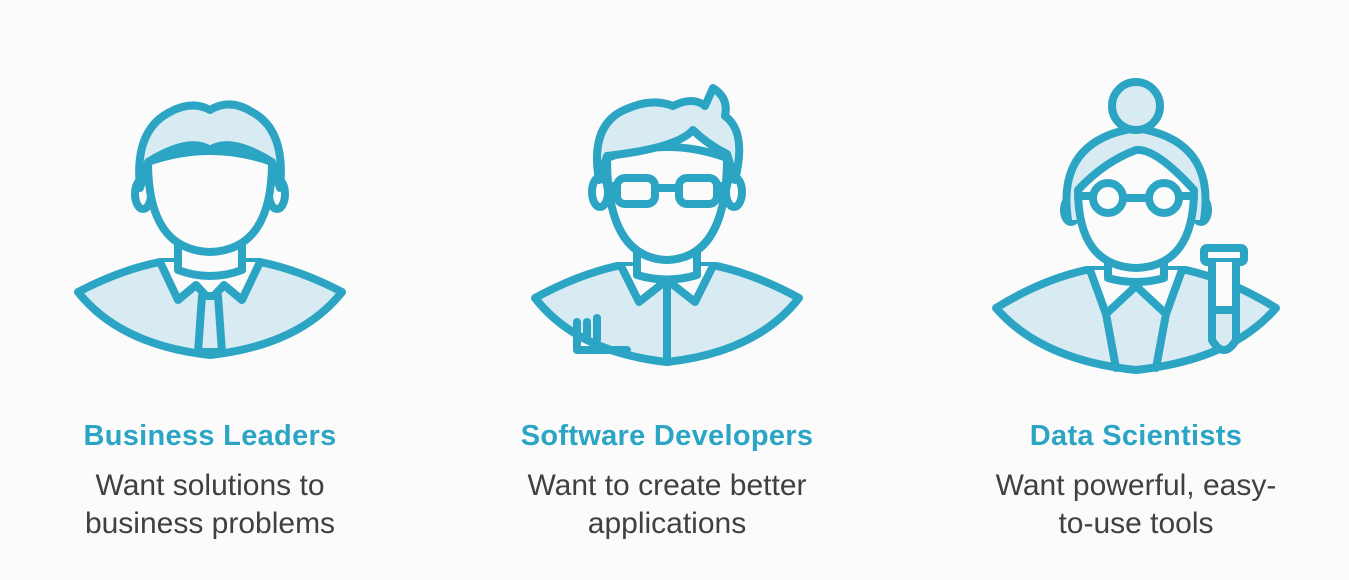 Image resolution: width=1349 pixels, height=580 pixels. Describe the element at coordinates (210, 436) in the screenshot. I see `role-title: Business Leaders` at that location.